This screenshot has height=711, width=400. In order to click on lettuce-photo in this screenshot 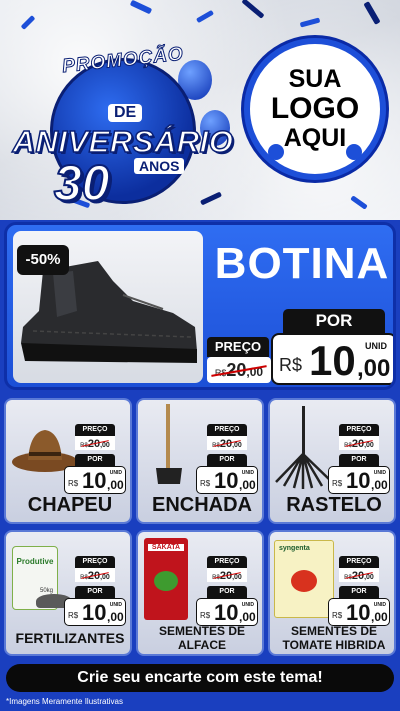, I will do `click(166, 581)`.